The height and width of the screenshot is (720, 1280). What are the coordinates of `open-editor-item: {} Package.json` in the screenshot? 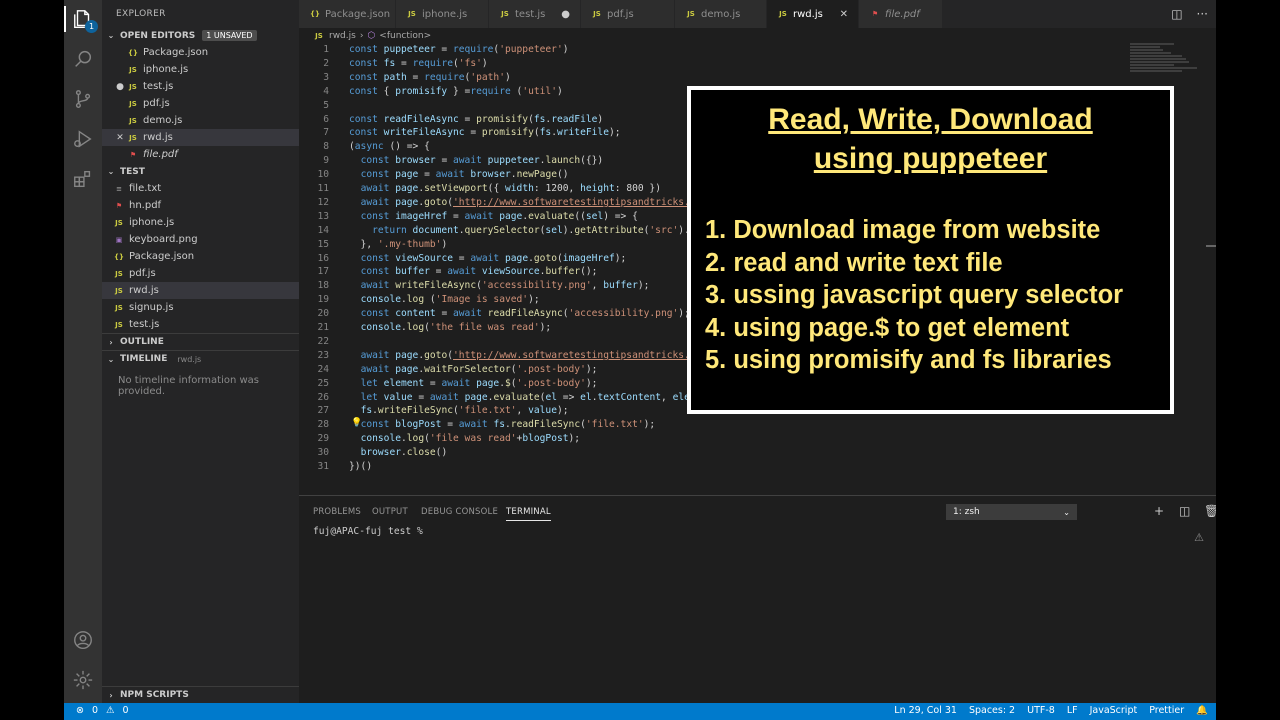 It's located at (200, 52).